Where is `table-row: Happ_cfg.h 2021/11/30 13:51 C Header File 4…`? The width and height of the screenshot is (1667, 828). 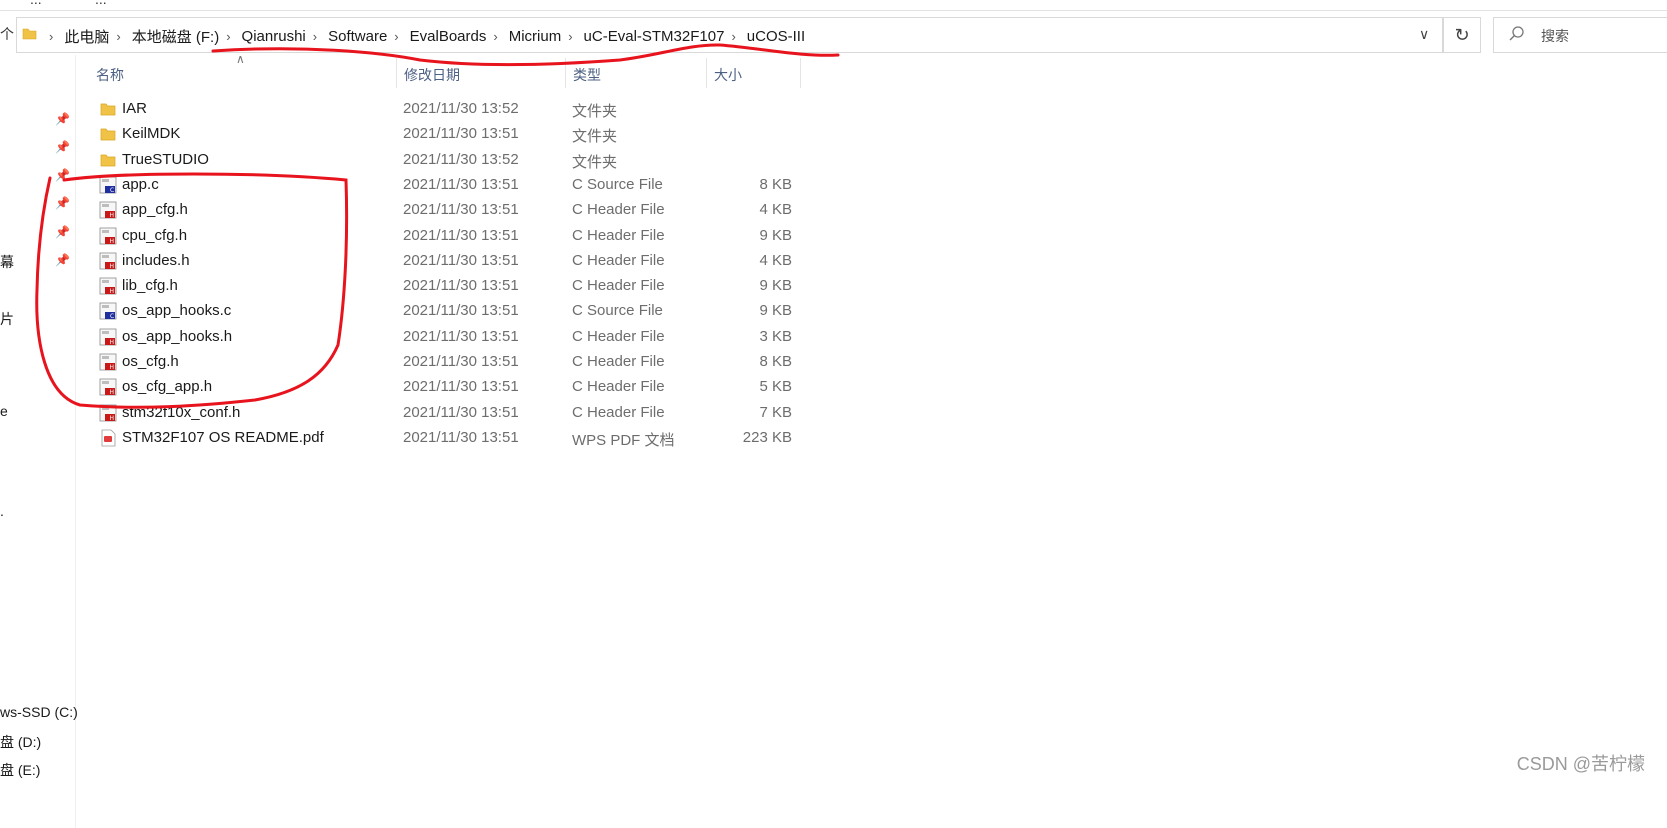 table-row: Happ_cfg.h 2021/11/30 13:51 C Header File 4… is located at coordinates (446, 210).